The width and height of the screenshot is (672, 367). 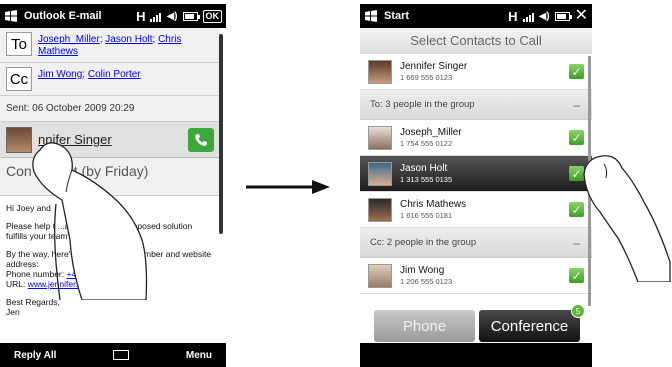 I want to click on contact-name: Jason Holt, so click(x=424, y=168).